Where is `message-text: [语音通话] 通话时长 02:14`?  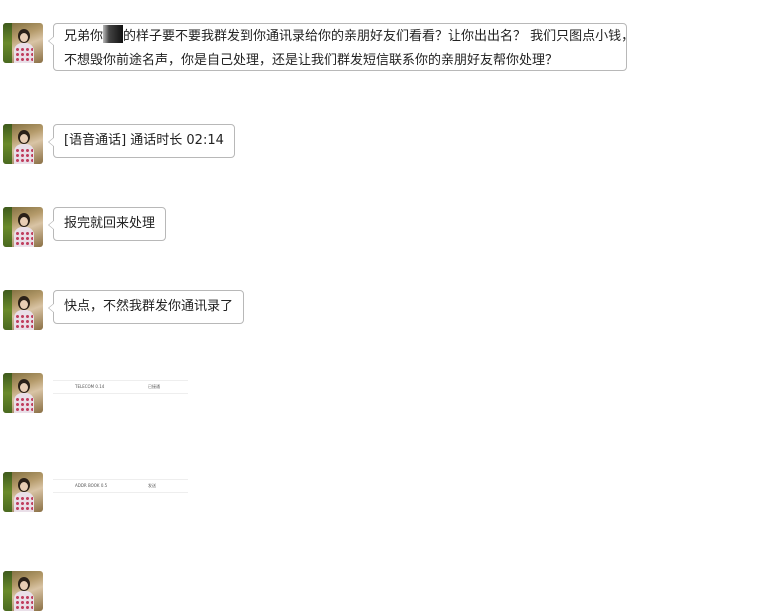 message-text: [语音通话] 通话时长 02:14 is located at coordinates (144, 140).